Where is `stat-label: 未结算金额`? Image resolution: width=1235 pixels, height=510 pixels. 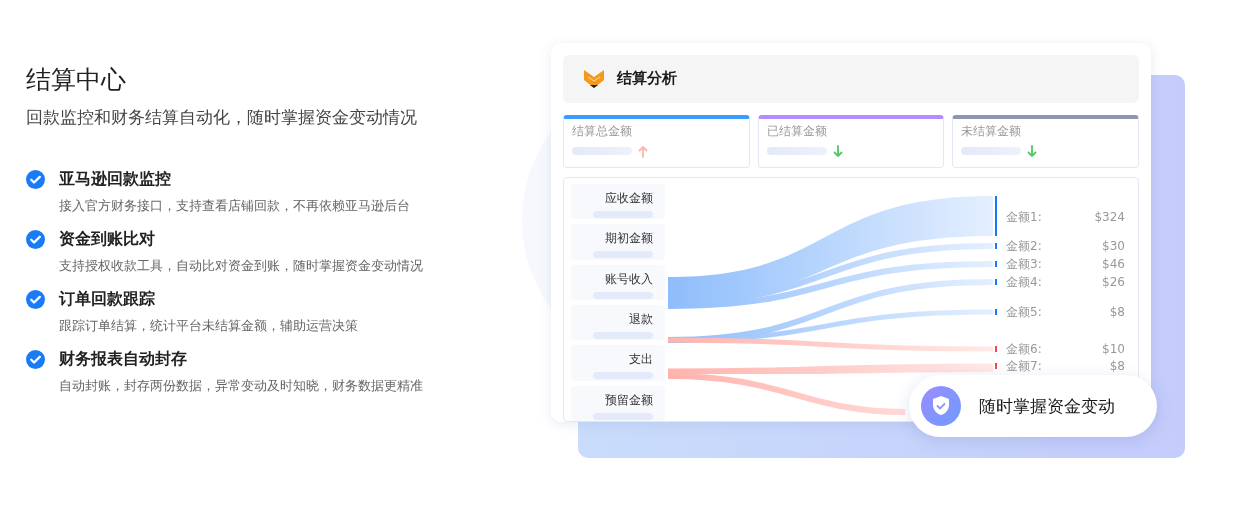
stat-label: 未结算金额 is located at coordinates (992, 130).